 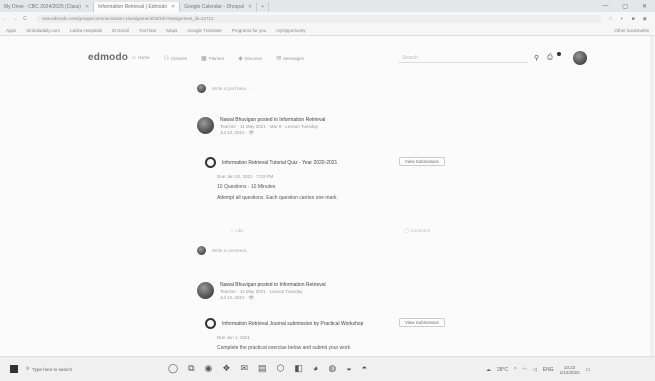 I want to click on volume-icon: ◁, so click(x=535, y=370).